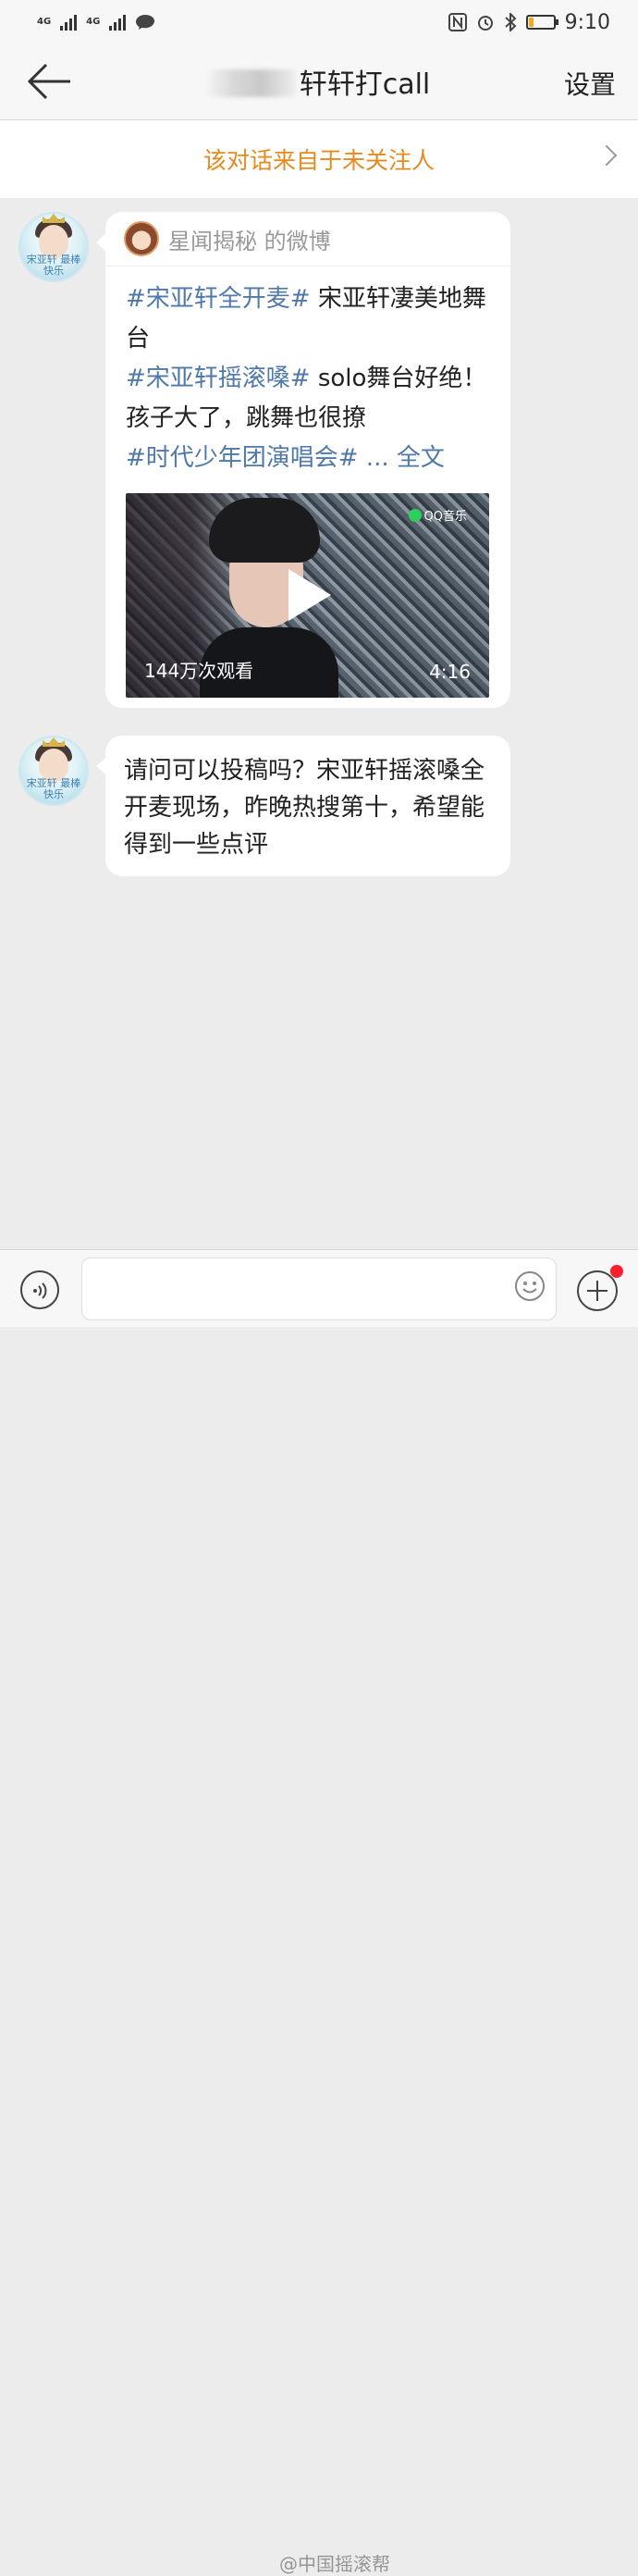 The width and height of the screenshot is (638, 2576). I want to click on more-options-button, so click(597, 1291).